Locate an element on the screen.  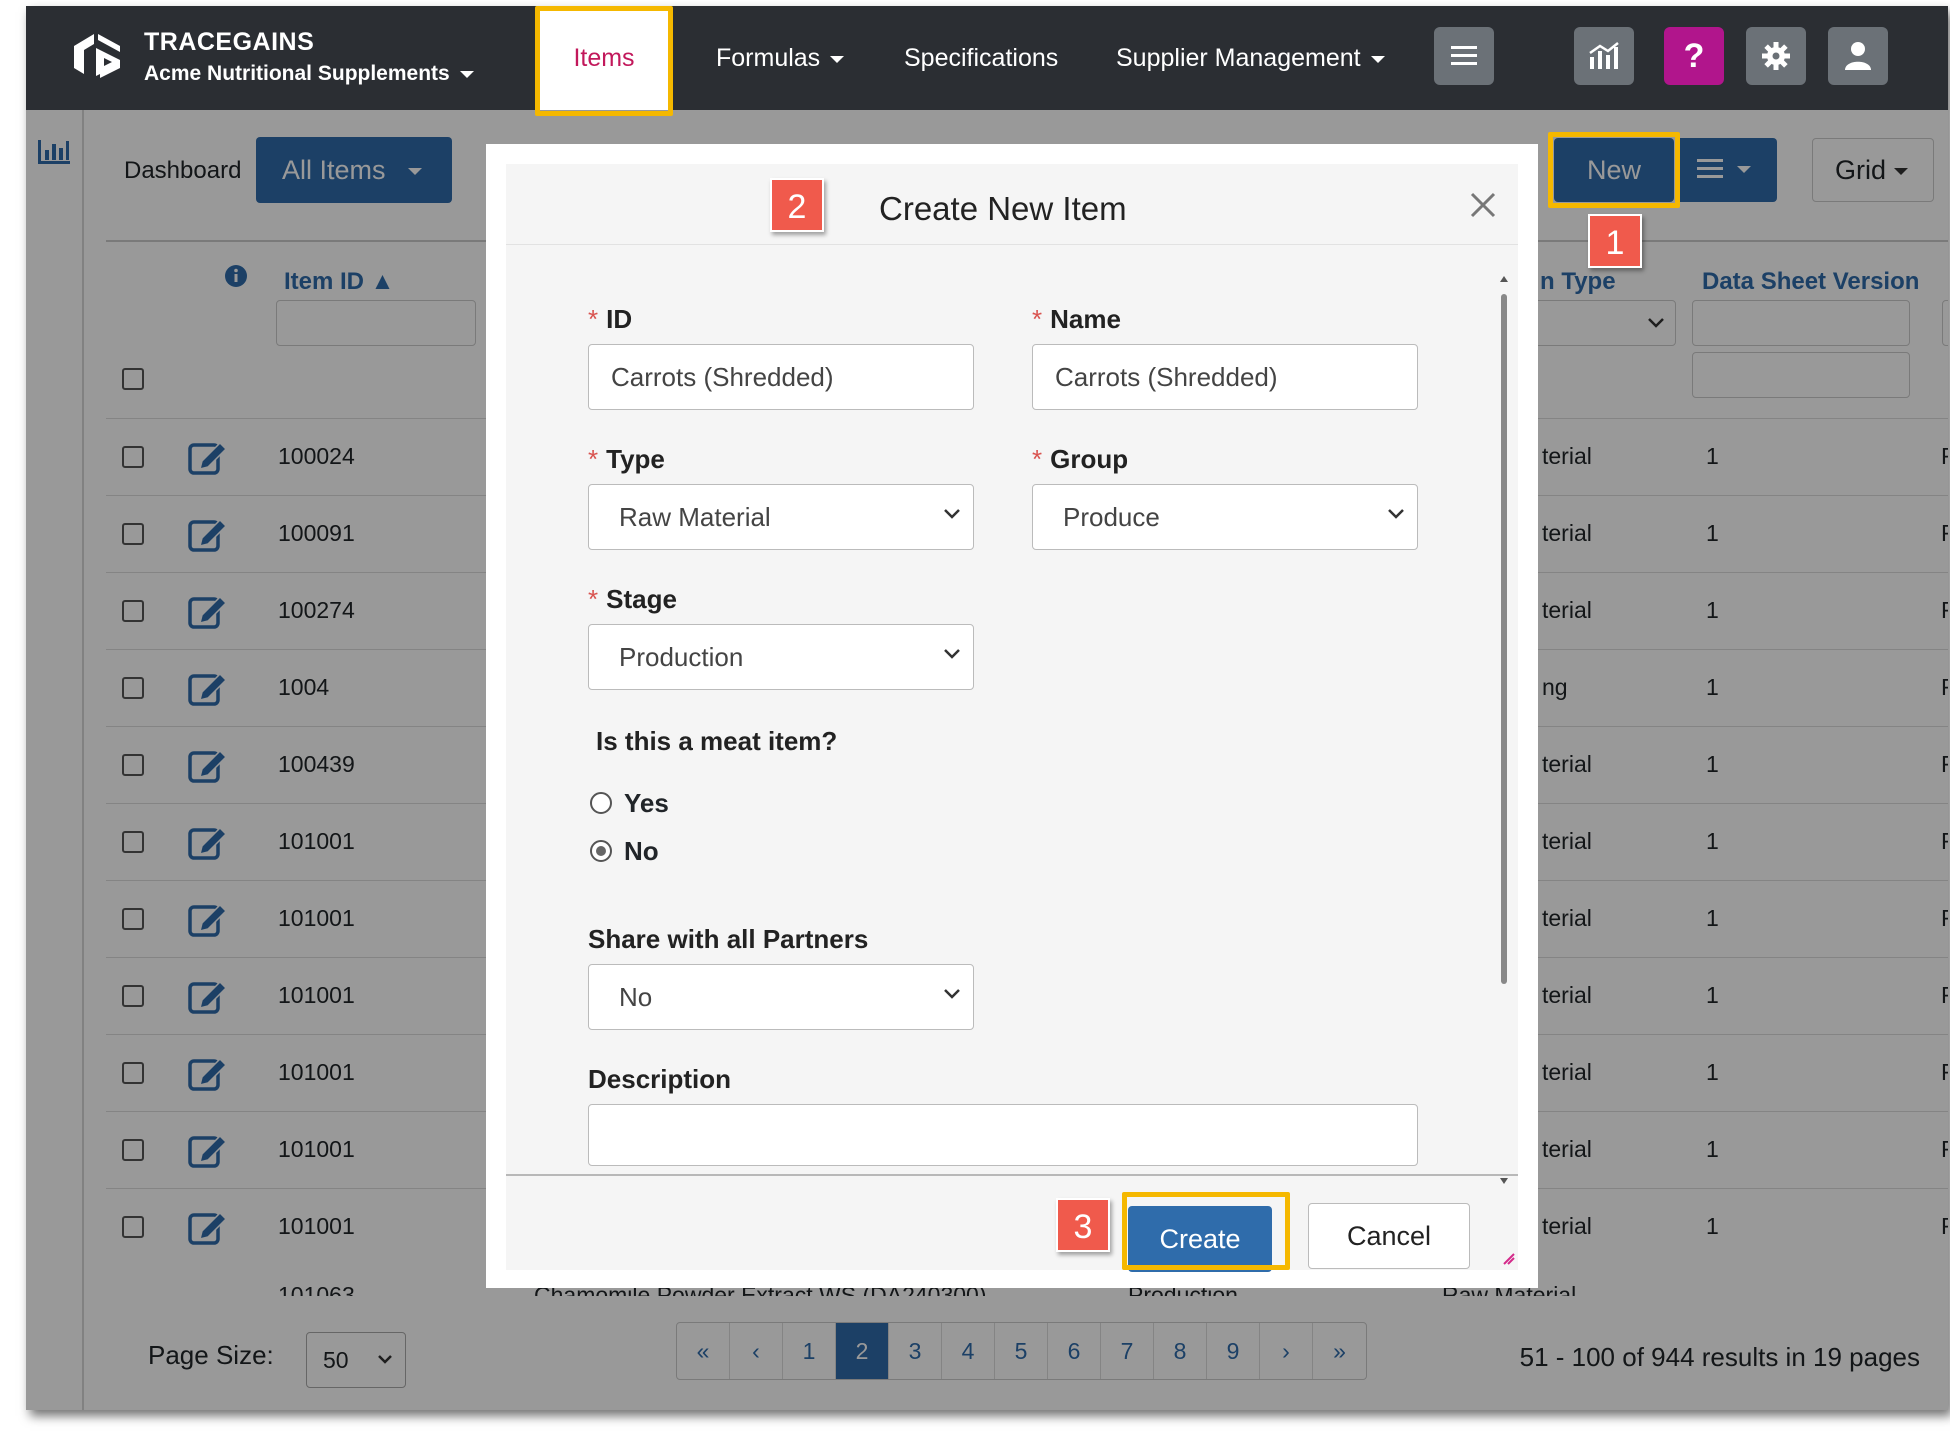
type-label: * Type is located at coordinates (626, 459).